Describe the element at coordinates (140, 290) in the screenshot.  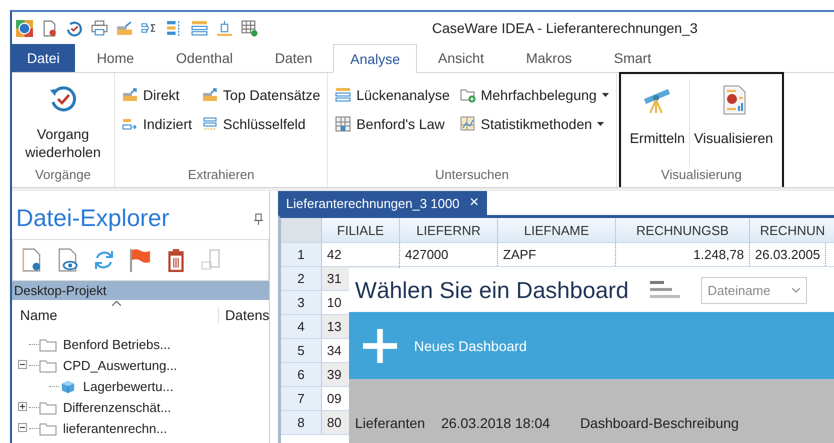
I see `project-header: Desktop-Projekt` at that location.